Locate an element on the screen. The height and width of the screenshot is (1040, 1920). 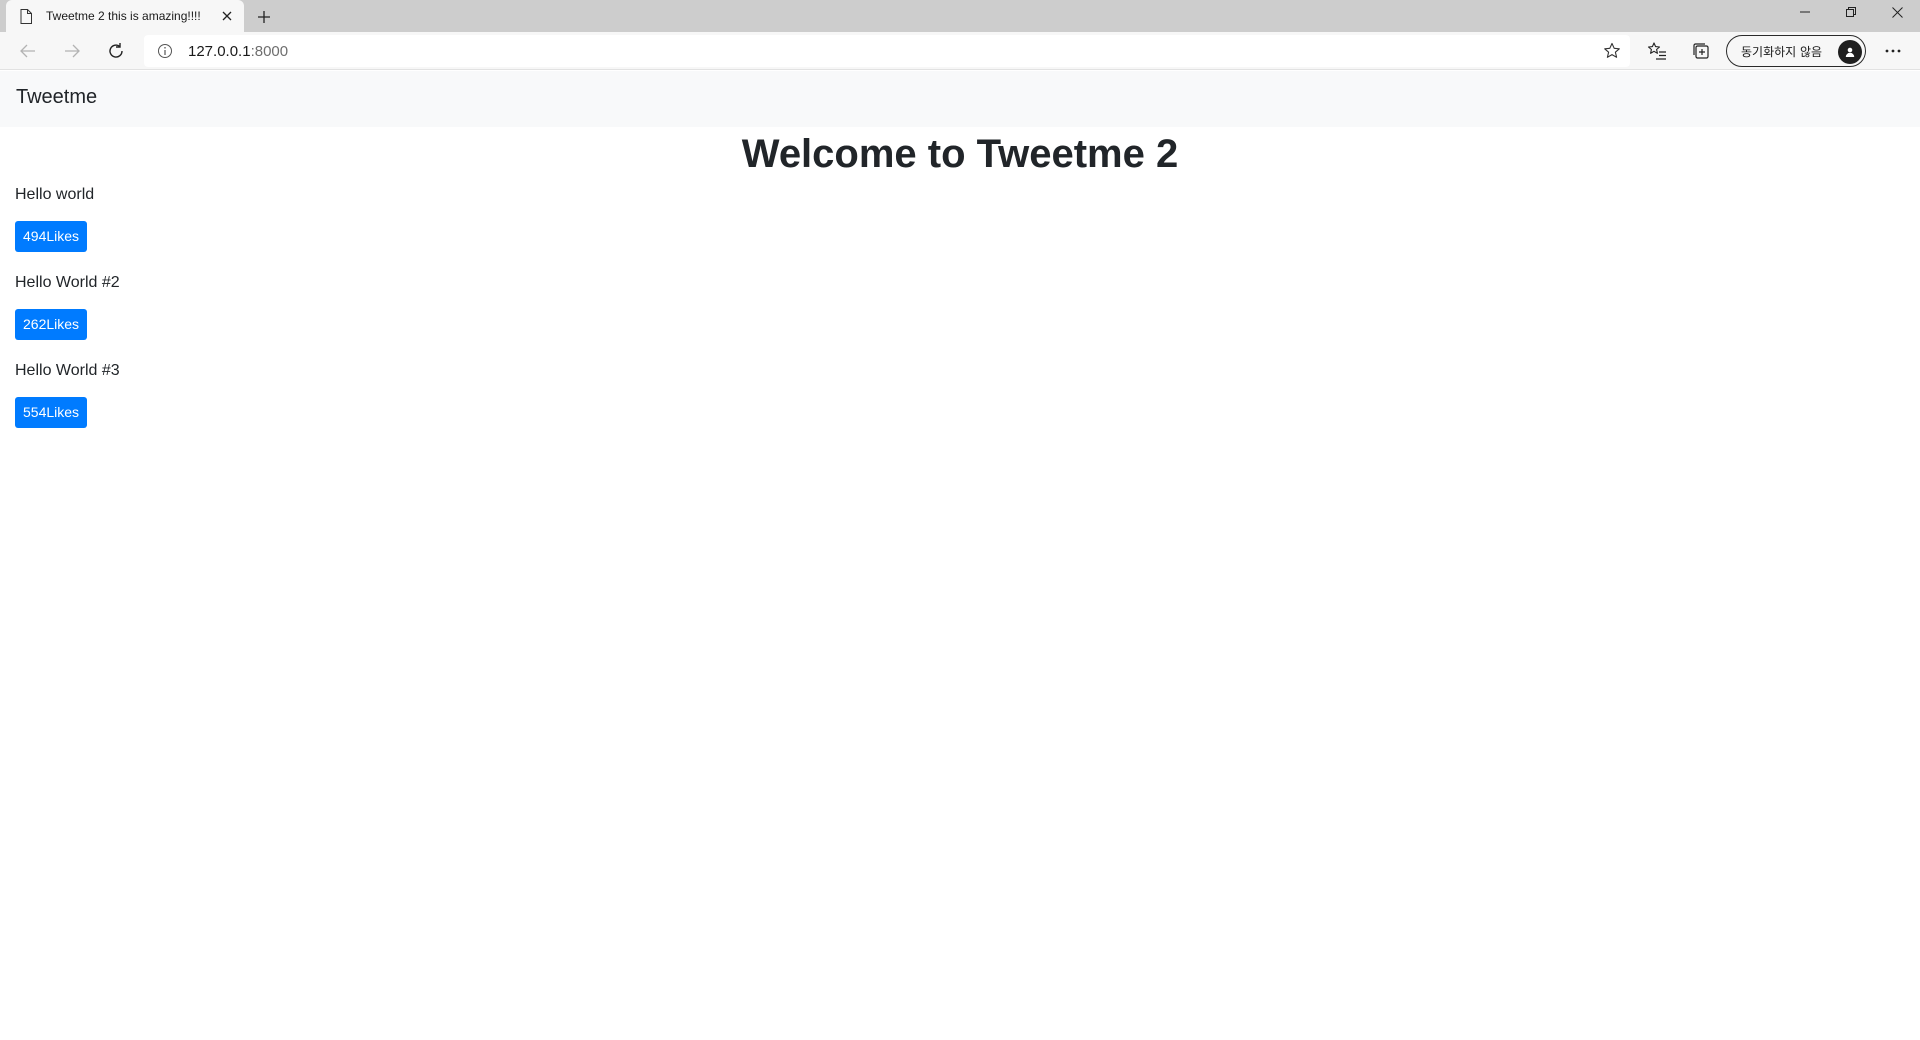
restore-button is located at coordinates (1851, 12).